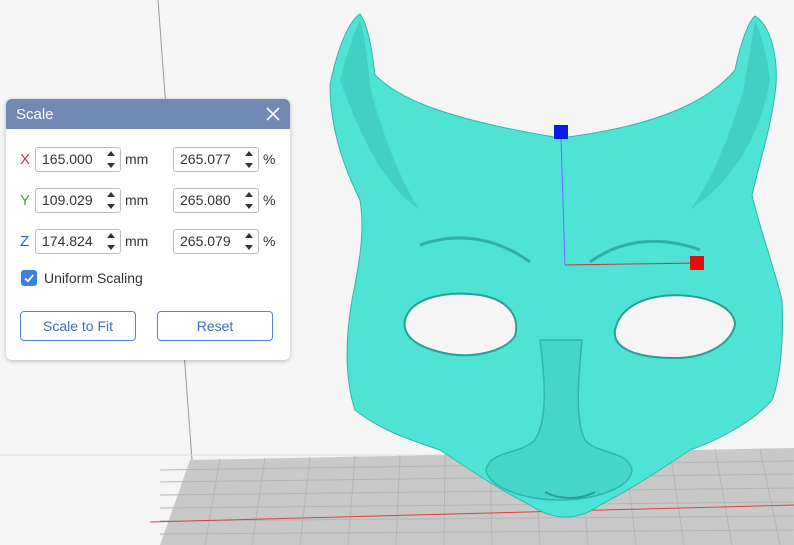 The height and width of the screenshot is (545, 794). Describe the element at coordinates (25, 159) in the screenshot. I see `axis-label-x: X` at that location.